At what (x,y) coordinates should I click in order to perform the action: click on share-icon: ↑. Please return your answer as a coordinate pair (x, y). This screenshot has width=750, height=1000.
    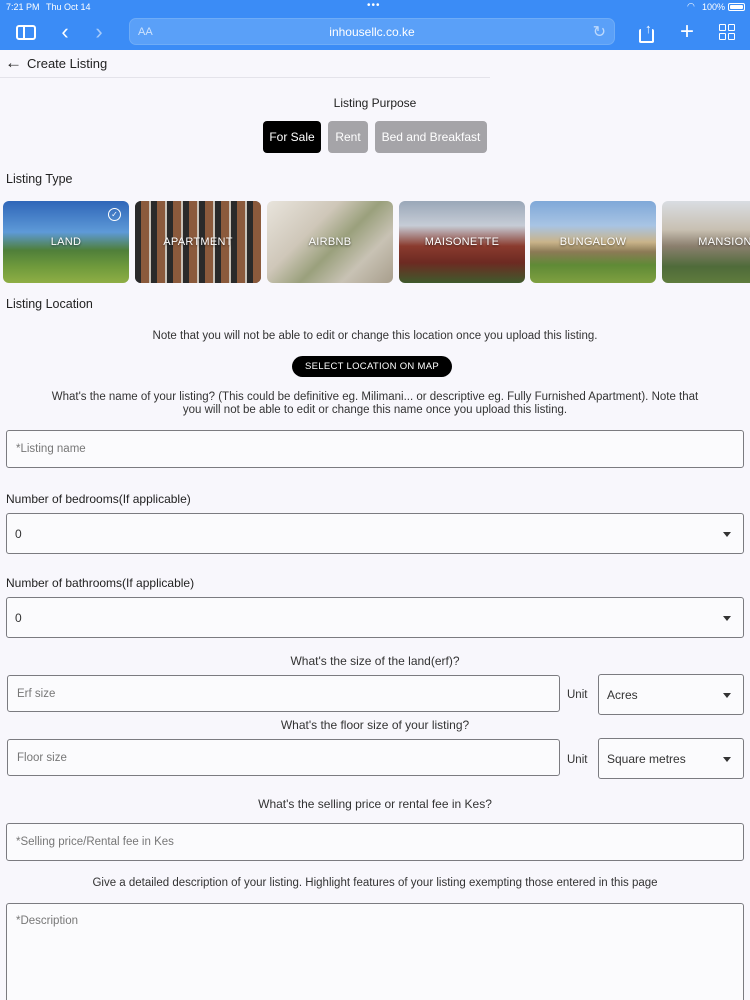
    Looking at the image, I should click on (646, 32).